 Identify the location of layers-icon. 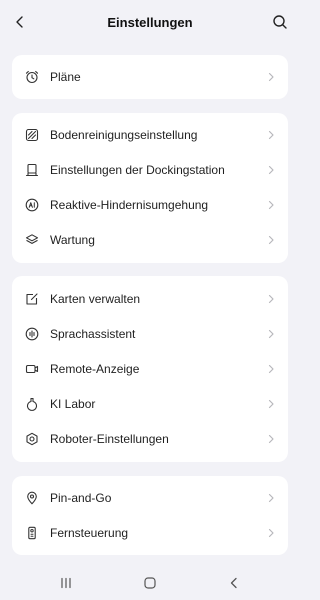
(32, 240).